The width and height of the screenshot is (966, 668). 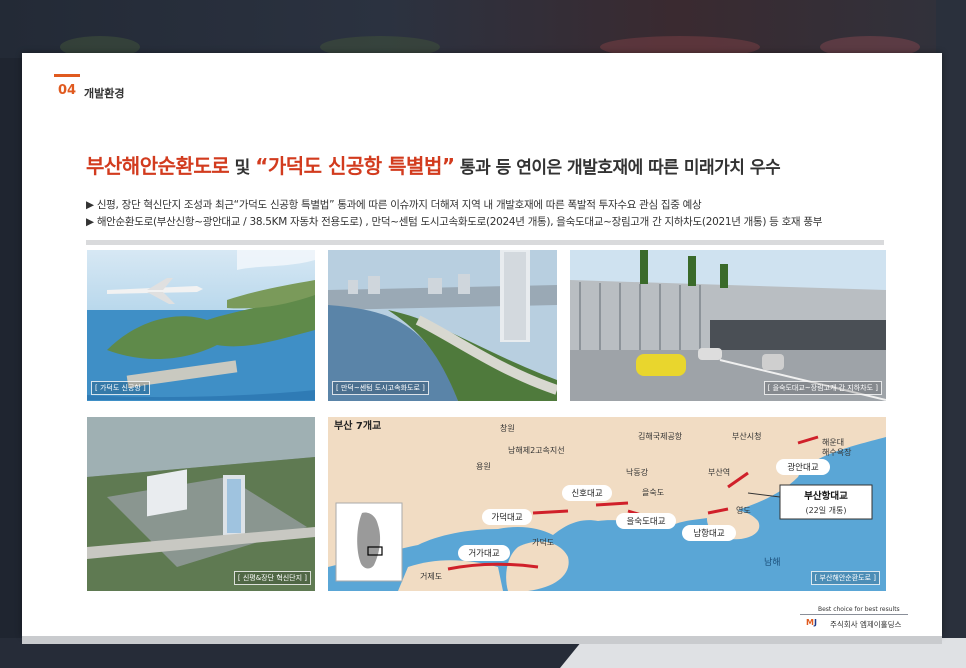 I want to click on slide-bottom-strip, so click(x=482, y=640).